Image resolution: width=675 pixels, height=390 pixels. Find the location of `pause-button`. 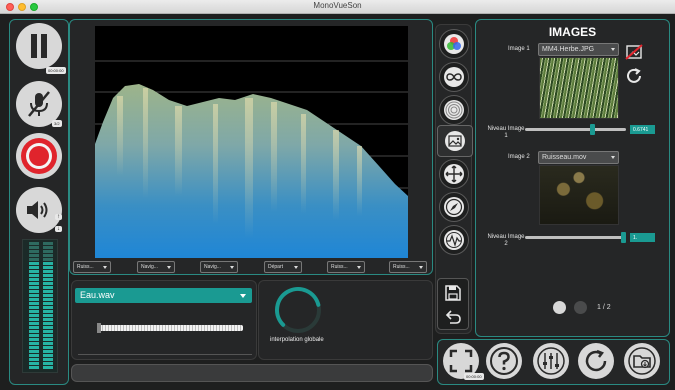

pause-button is located at coordinates (39, 46).